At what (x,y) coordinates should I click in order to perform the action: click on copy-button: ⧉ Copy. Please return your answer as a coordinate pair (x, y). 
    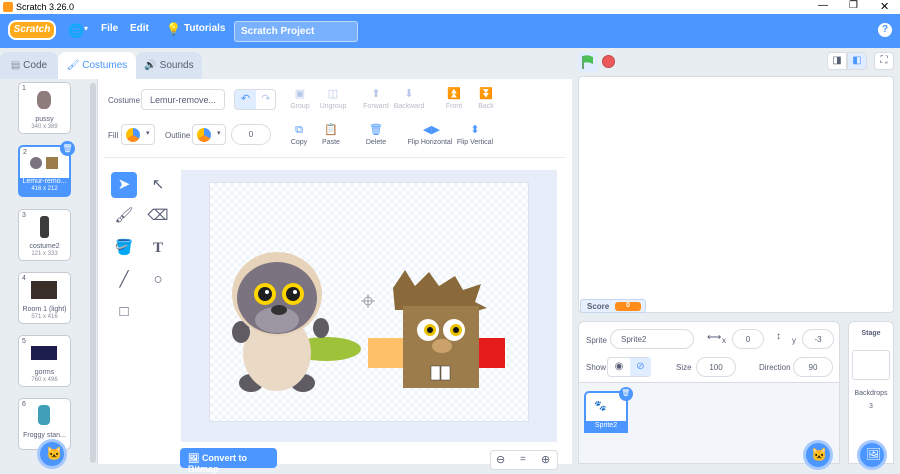
    Looking at the image, I should click on (299, 135).